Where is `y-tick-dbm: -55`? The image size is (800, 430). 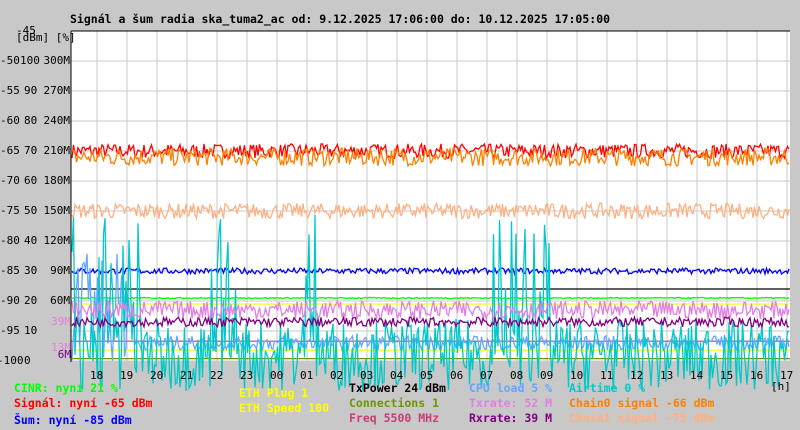
y-tick-dbm: -55 is located at coordinates (10, 90).